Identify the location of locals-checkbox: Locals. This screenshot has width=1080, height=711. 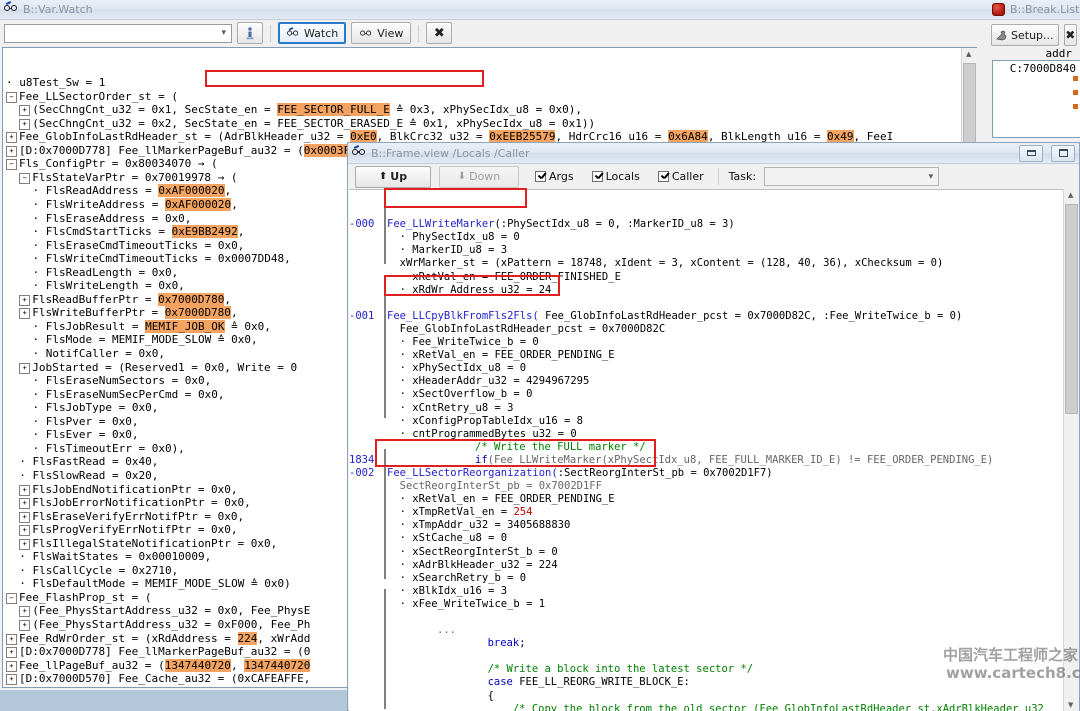
(615, 176).